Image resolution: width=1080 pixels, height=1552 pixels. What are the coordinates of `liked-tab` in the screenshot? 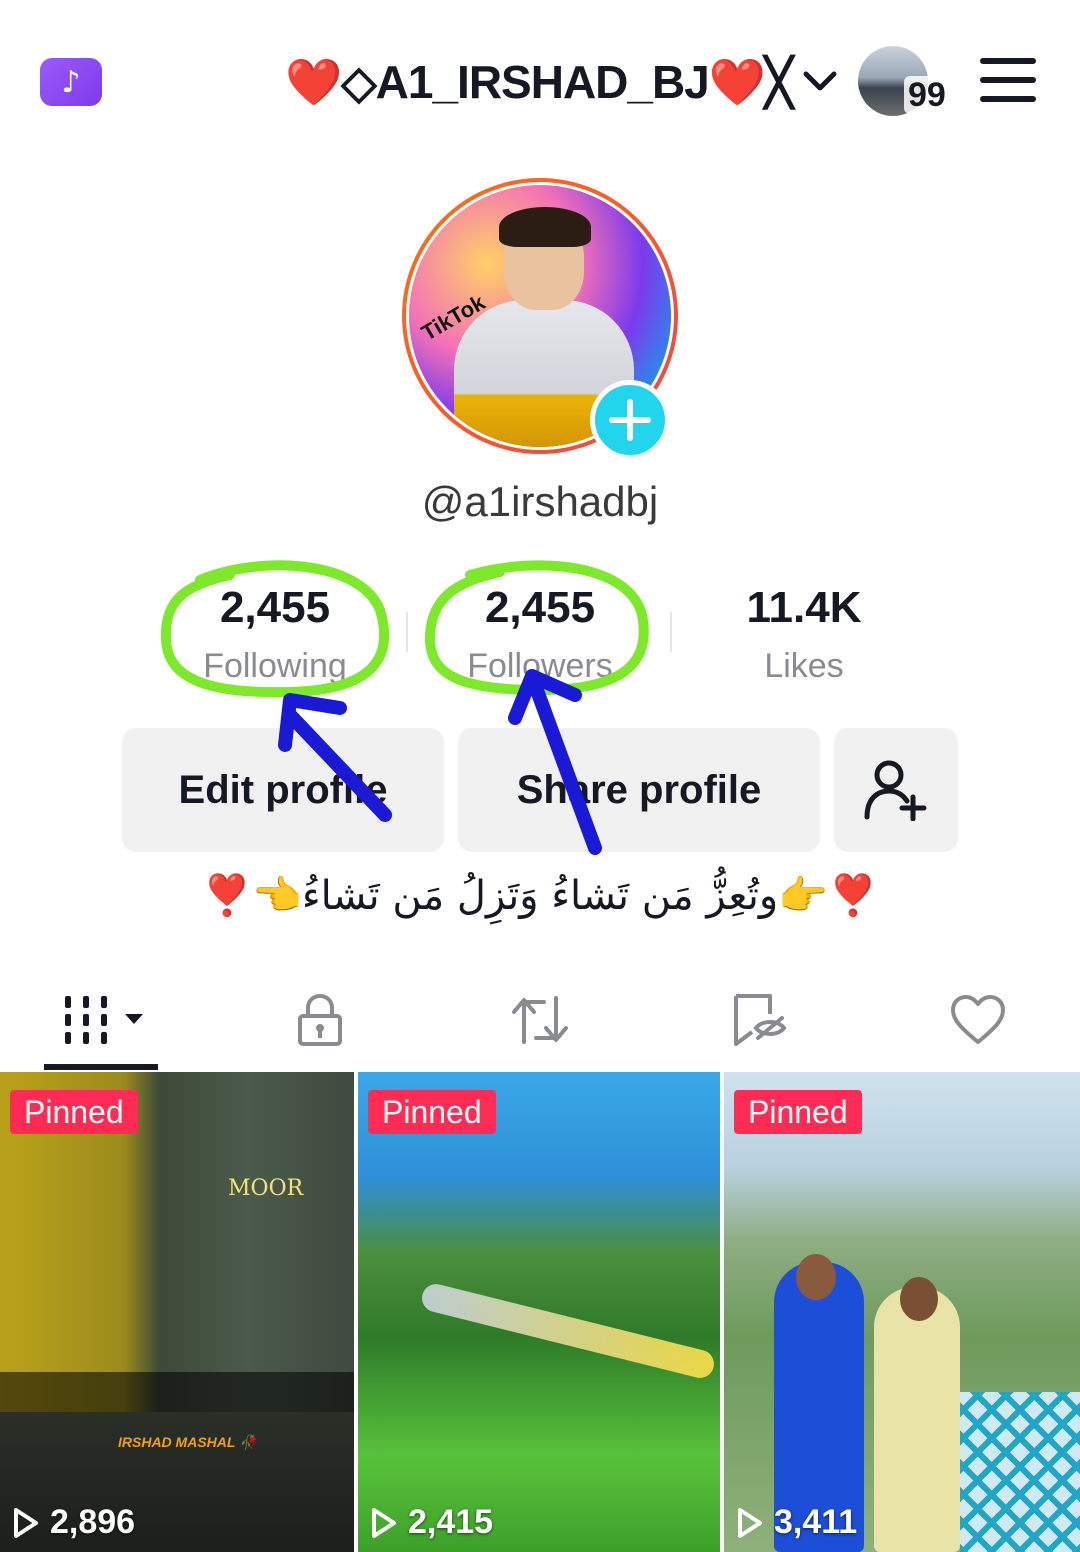 It's located at (978, 1020).